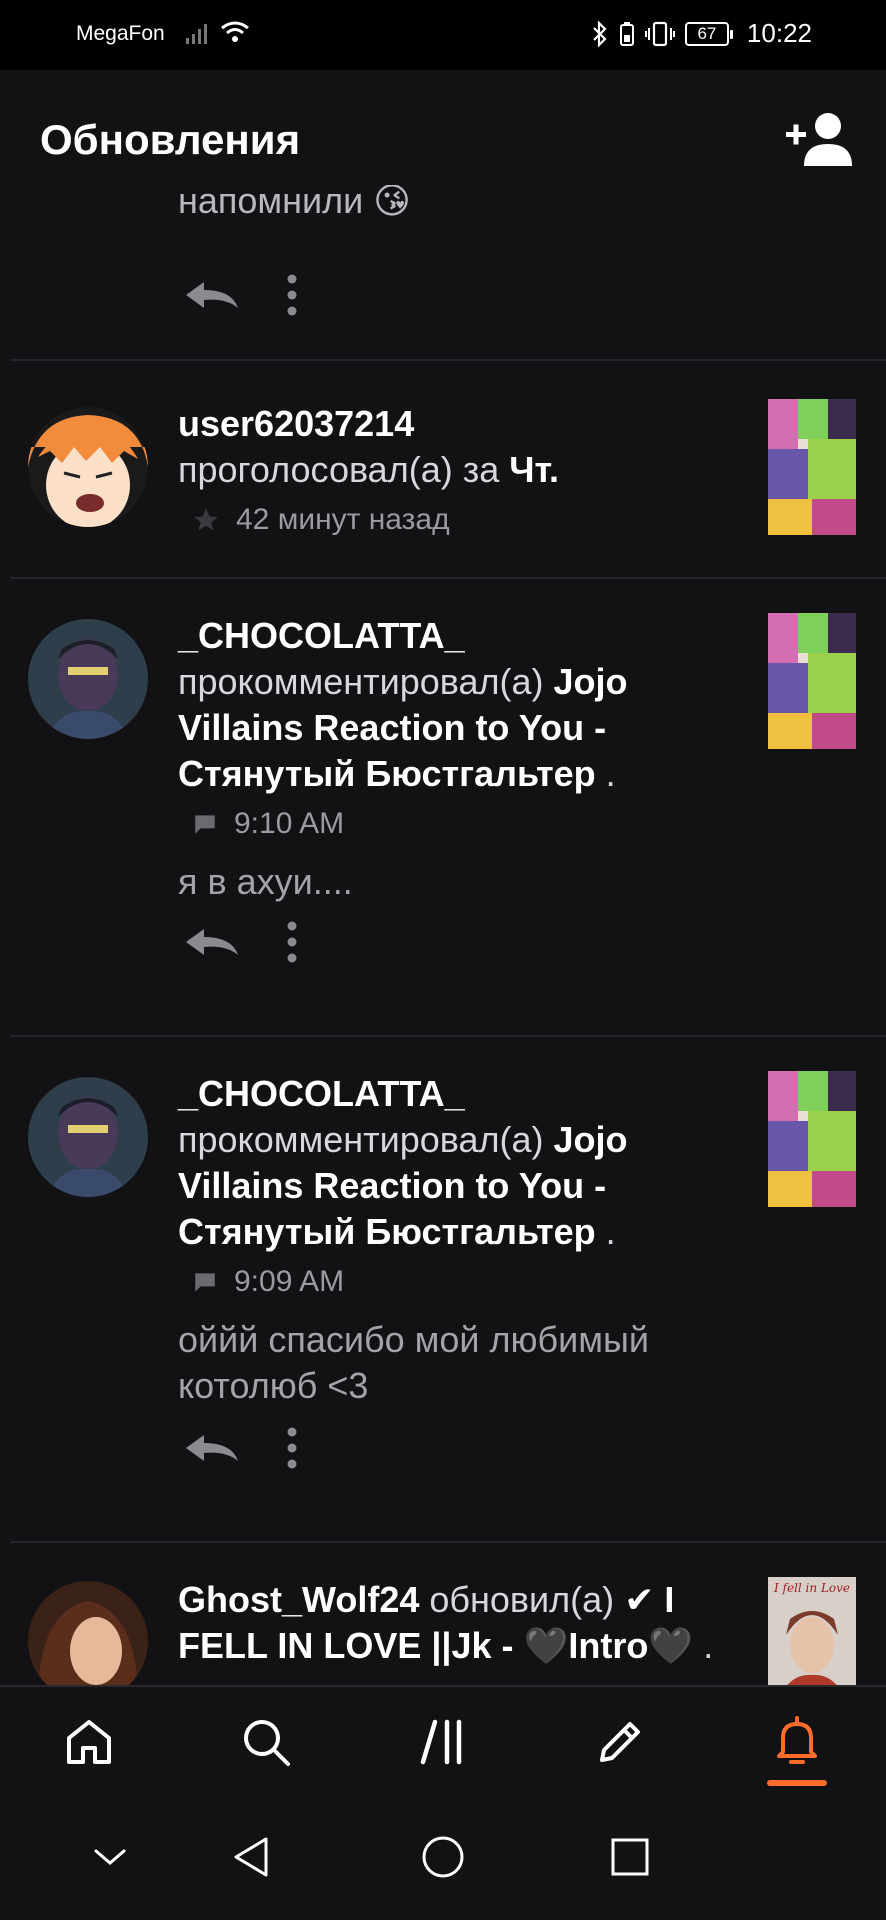 This screenshot has width=886, height=1920. What do you see at coordinates (600, 33) in the screenshot?
I see `bluetooth-icon` at bounding box center [600, 33].